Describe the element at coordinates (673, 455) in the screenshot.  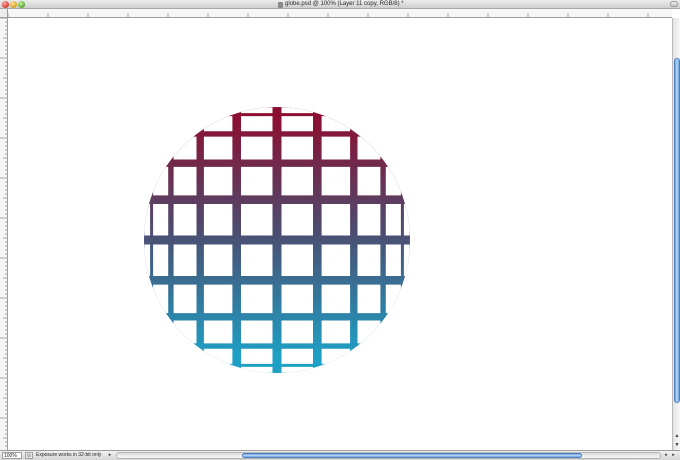
I see `scroll-right-icon: ▸` at that location.